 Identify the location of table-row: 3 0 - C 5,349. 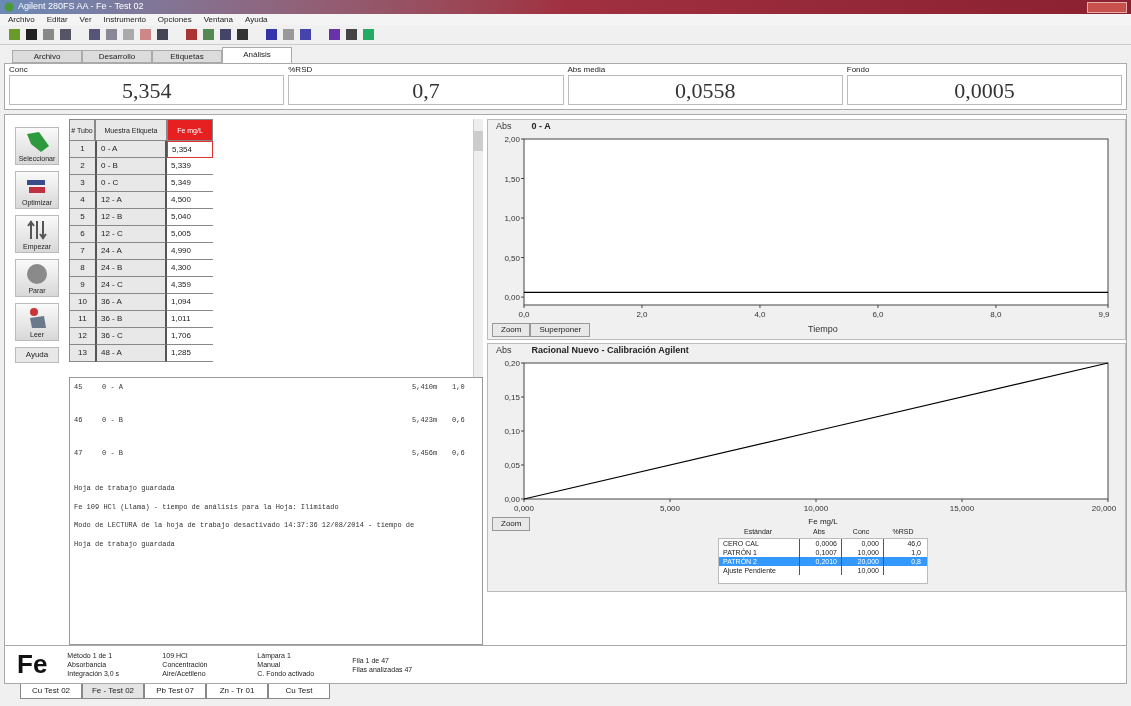
(141, 183).